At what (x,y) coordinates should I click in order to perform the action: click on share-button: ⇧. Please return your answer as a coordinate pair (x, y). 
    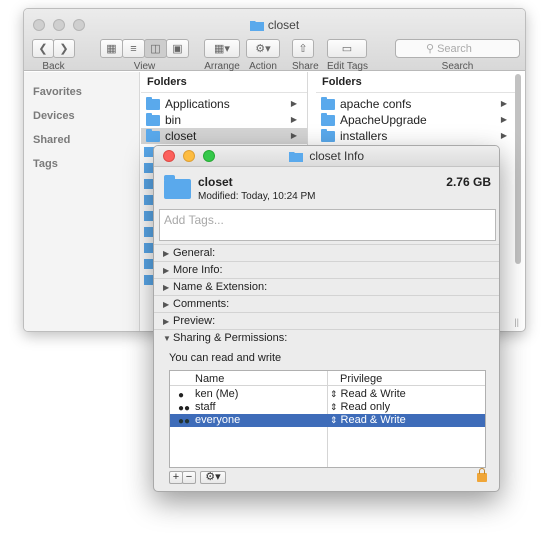
    Looking at the image, I should click on (303, 48).